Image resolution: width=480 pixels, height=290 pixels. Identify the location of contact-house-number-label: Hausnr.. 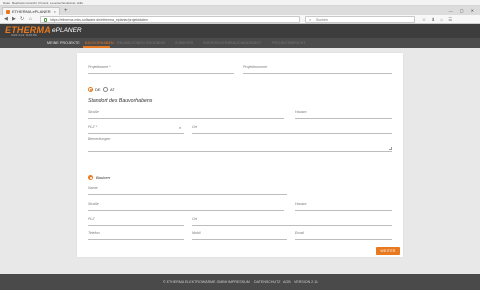
(301, 204).